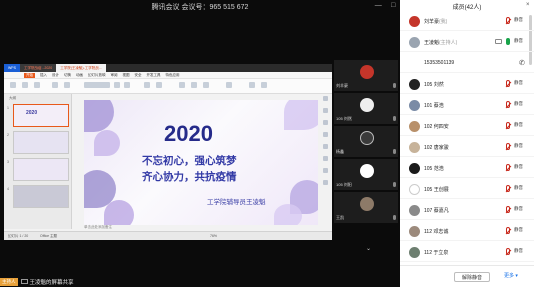 This screenshot has width=534, height=287. What do you see at coordinates (467, 84) in the screenshot?
I see `member-row: 105 刘然 静音` at bounding box center [467, 84].